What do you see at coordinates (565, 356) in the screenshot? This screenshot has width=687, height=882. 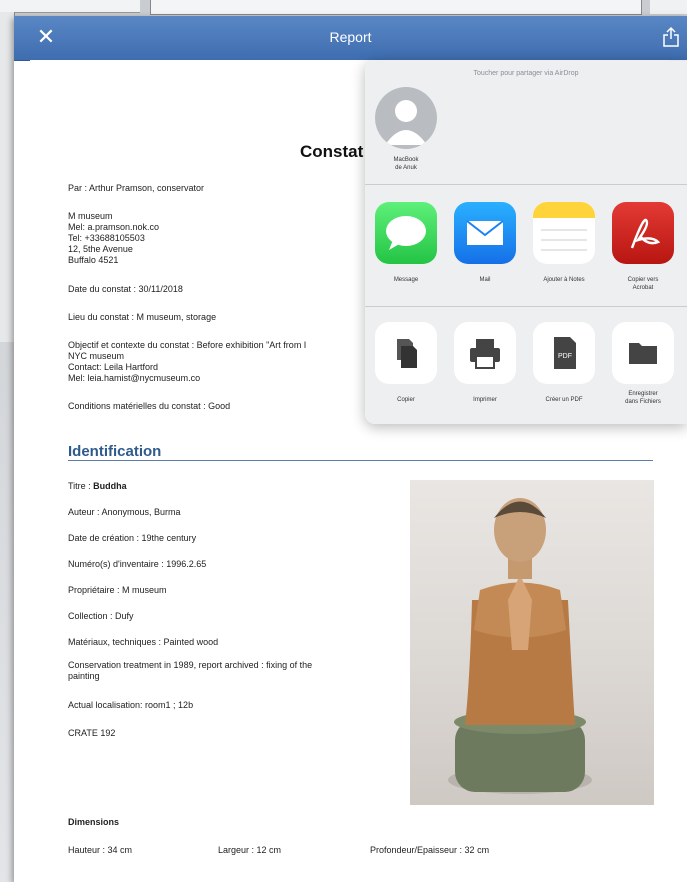 I see `pdf-icon-text: PDF` at bounding box center [565, 356].